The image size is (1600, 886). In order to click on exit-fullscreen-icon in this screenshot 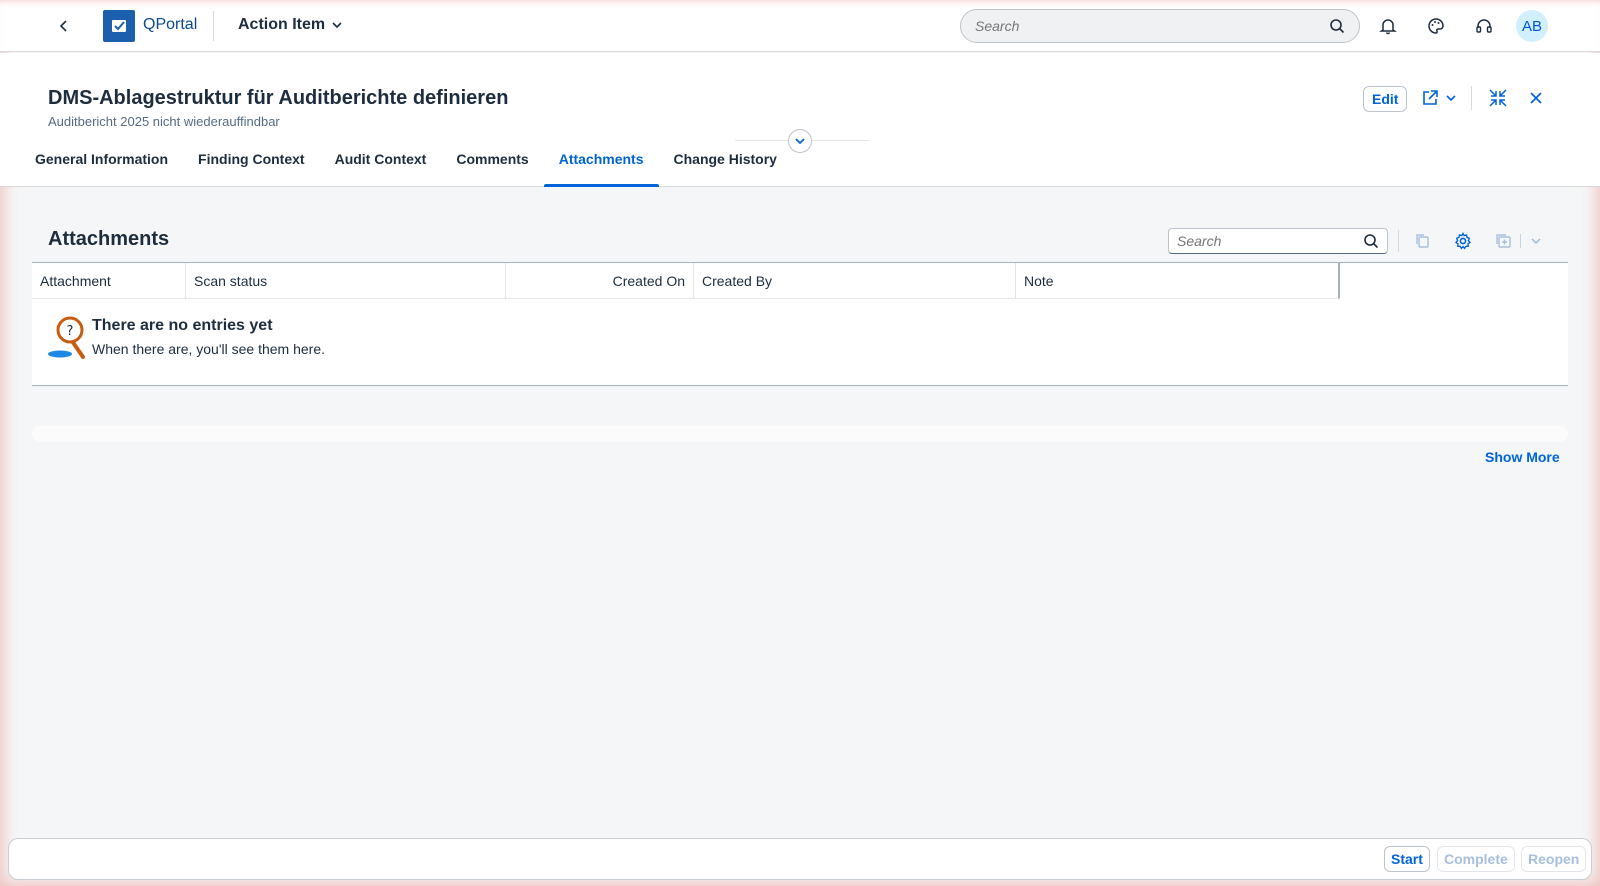, I will do `click(1498, 98)`.